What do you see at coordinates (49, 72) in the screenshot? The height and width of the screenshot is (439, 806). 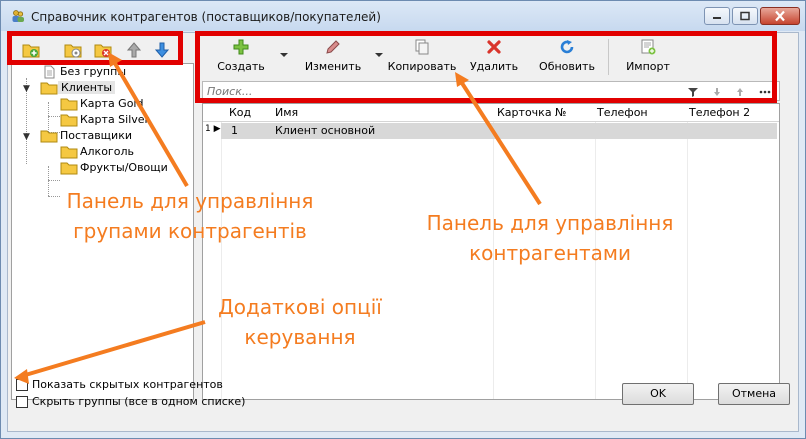 I see `document-icon` at bounding box center [49, 72].